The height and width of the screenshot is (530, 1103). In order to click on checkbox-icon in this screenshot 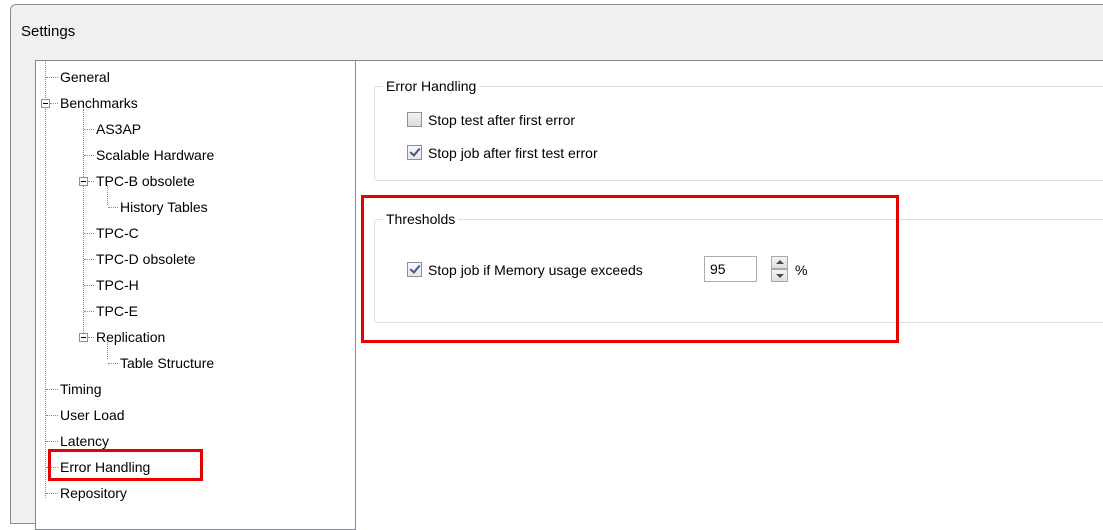, I will do `click(414, 119)`.